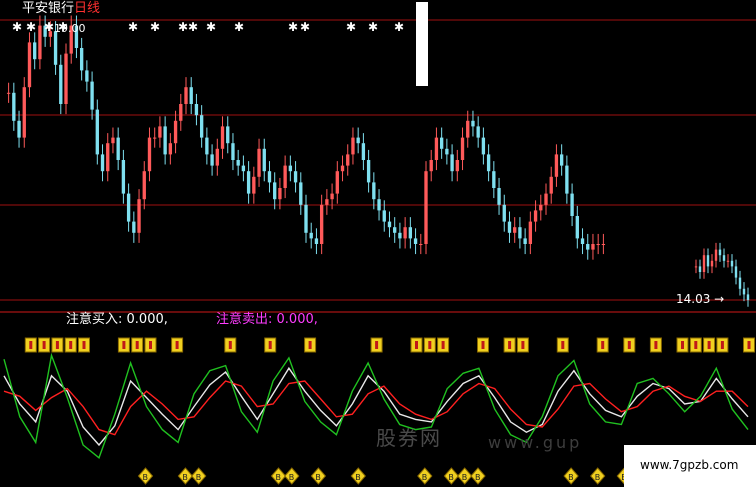  Describe the element at coordinates (693, 299) in the screenshot. I see `min-price-value: 14.03` at that location.